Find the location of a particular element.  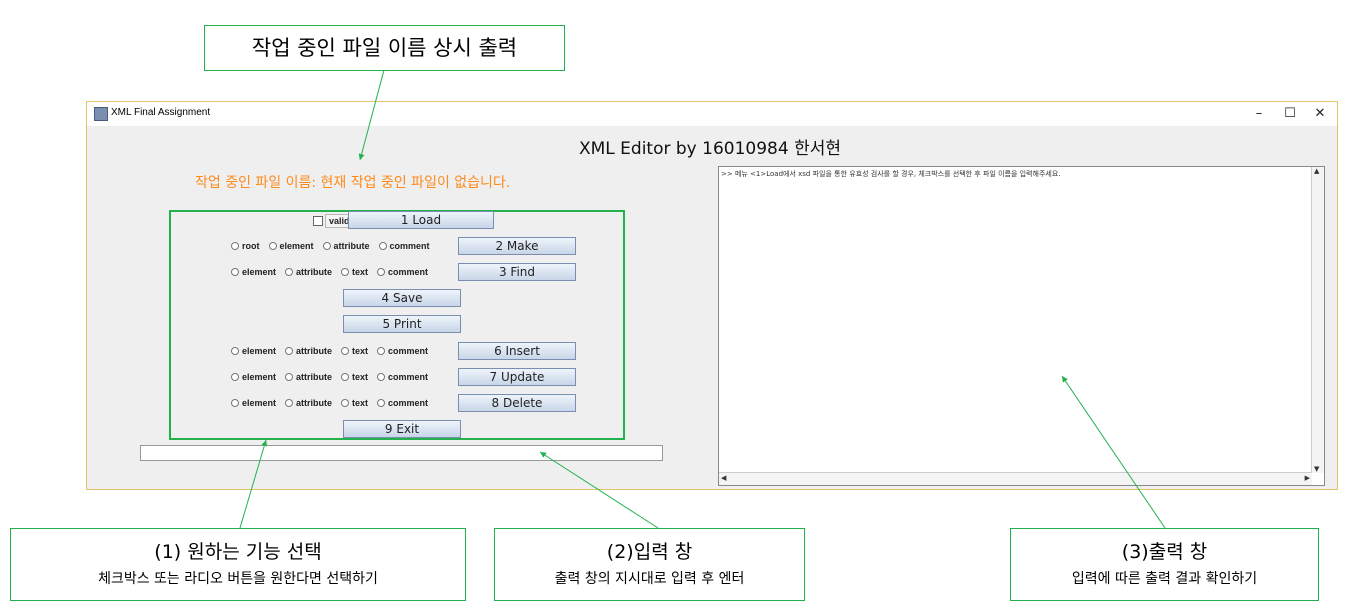

callout-function-select-desc: 체크박스 또는 라디오 버튼을 원한다면 선택하기 is located at coordinates (238, 579).